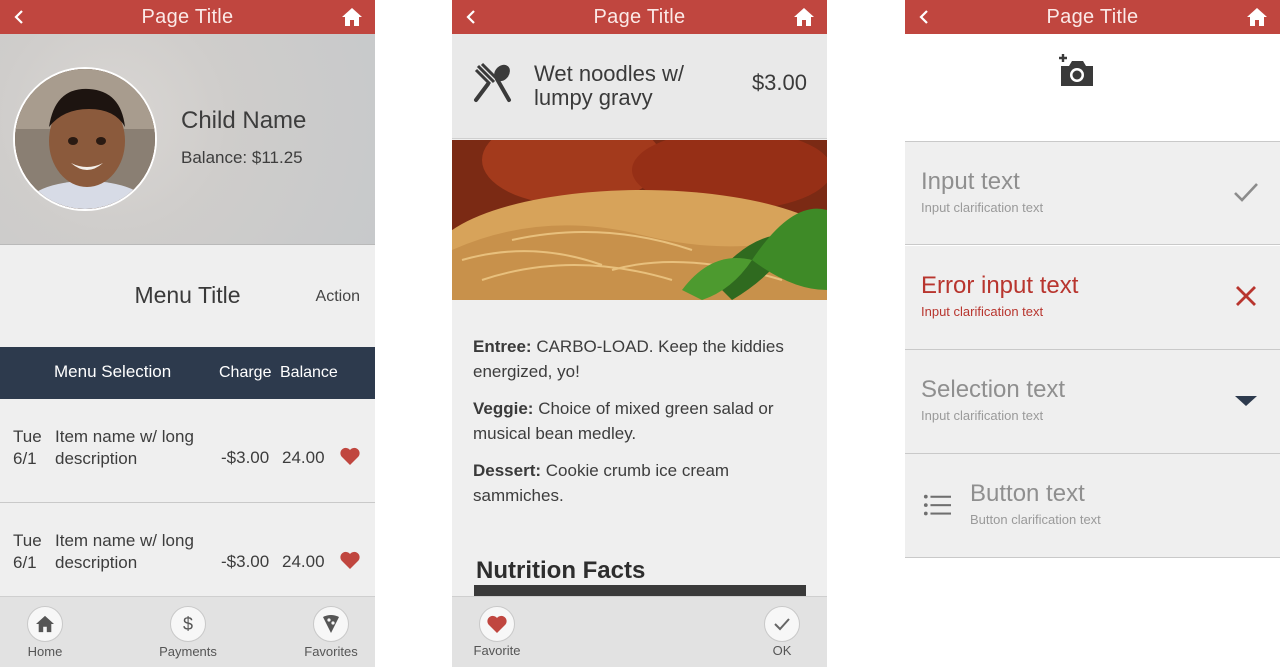 Image resolution: width=1280 pixels, height=667 pixels. I want to click on fork-spoon-icon, so click(492, 82).